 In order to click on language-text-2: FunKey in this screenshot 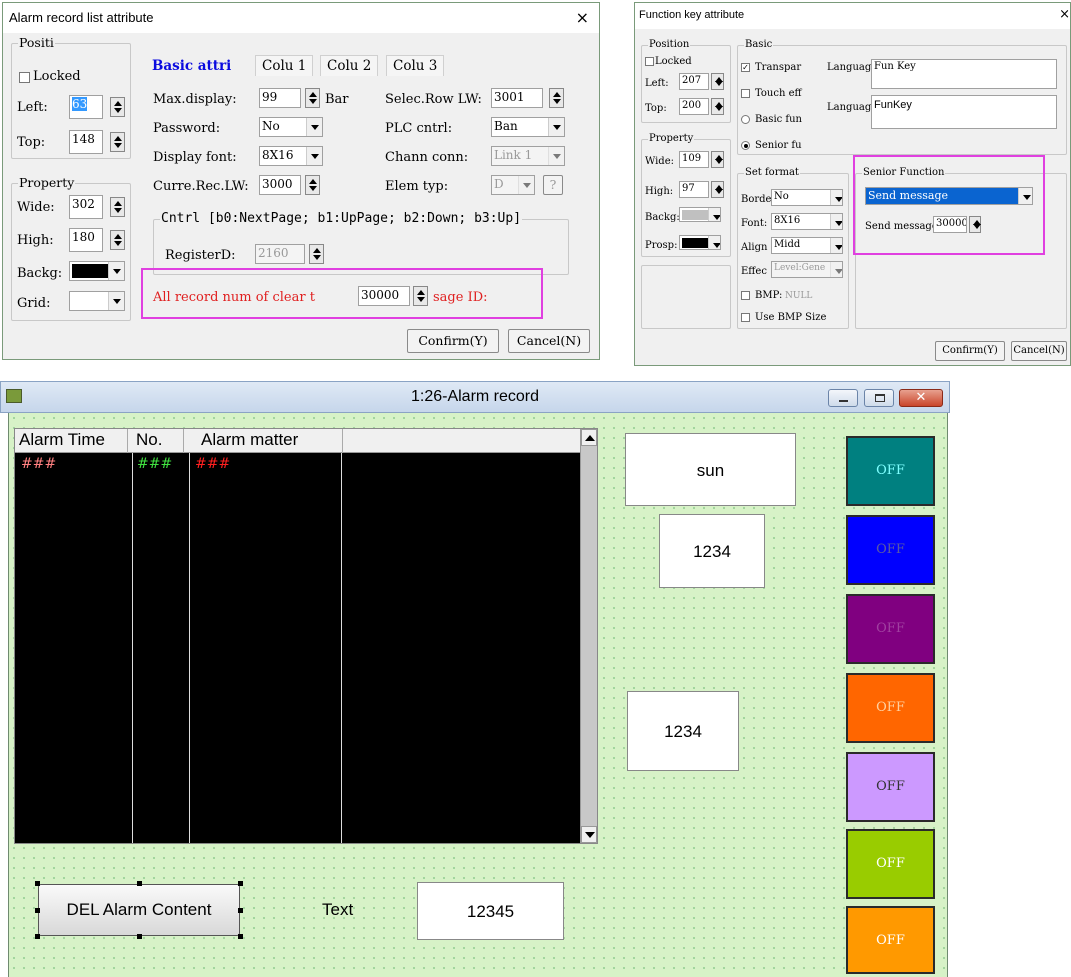, I will do `click(964, 112)`.